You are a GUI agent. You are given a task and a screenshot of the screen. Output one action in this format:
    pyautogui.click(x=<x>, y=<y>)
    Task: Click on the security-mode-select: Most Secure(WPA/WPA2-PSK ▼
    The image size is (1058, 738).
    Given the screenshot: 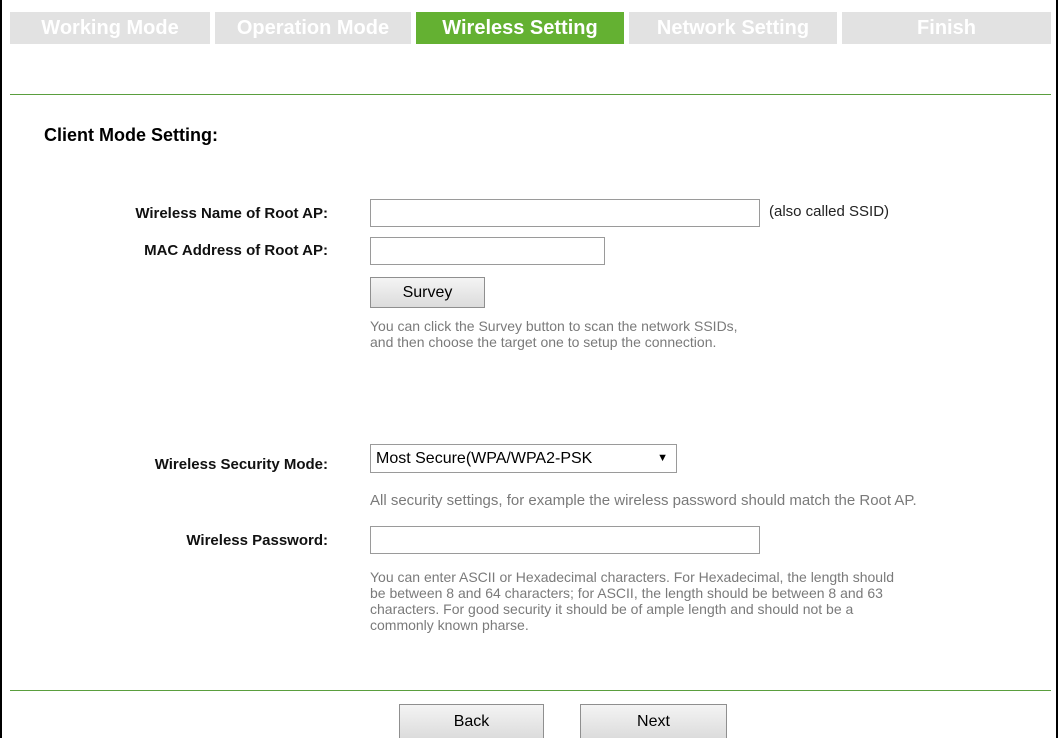 What is the action you would take?
    pyautogui.click(x=523, y=458)
    